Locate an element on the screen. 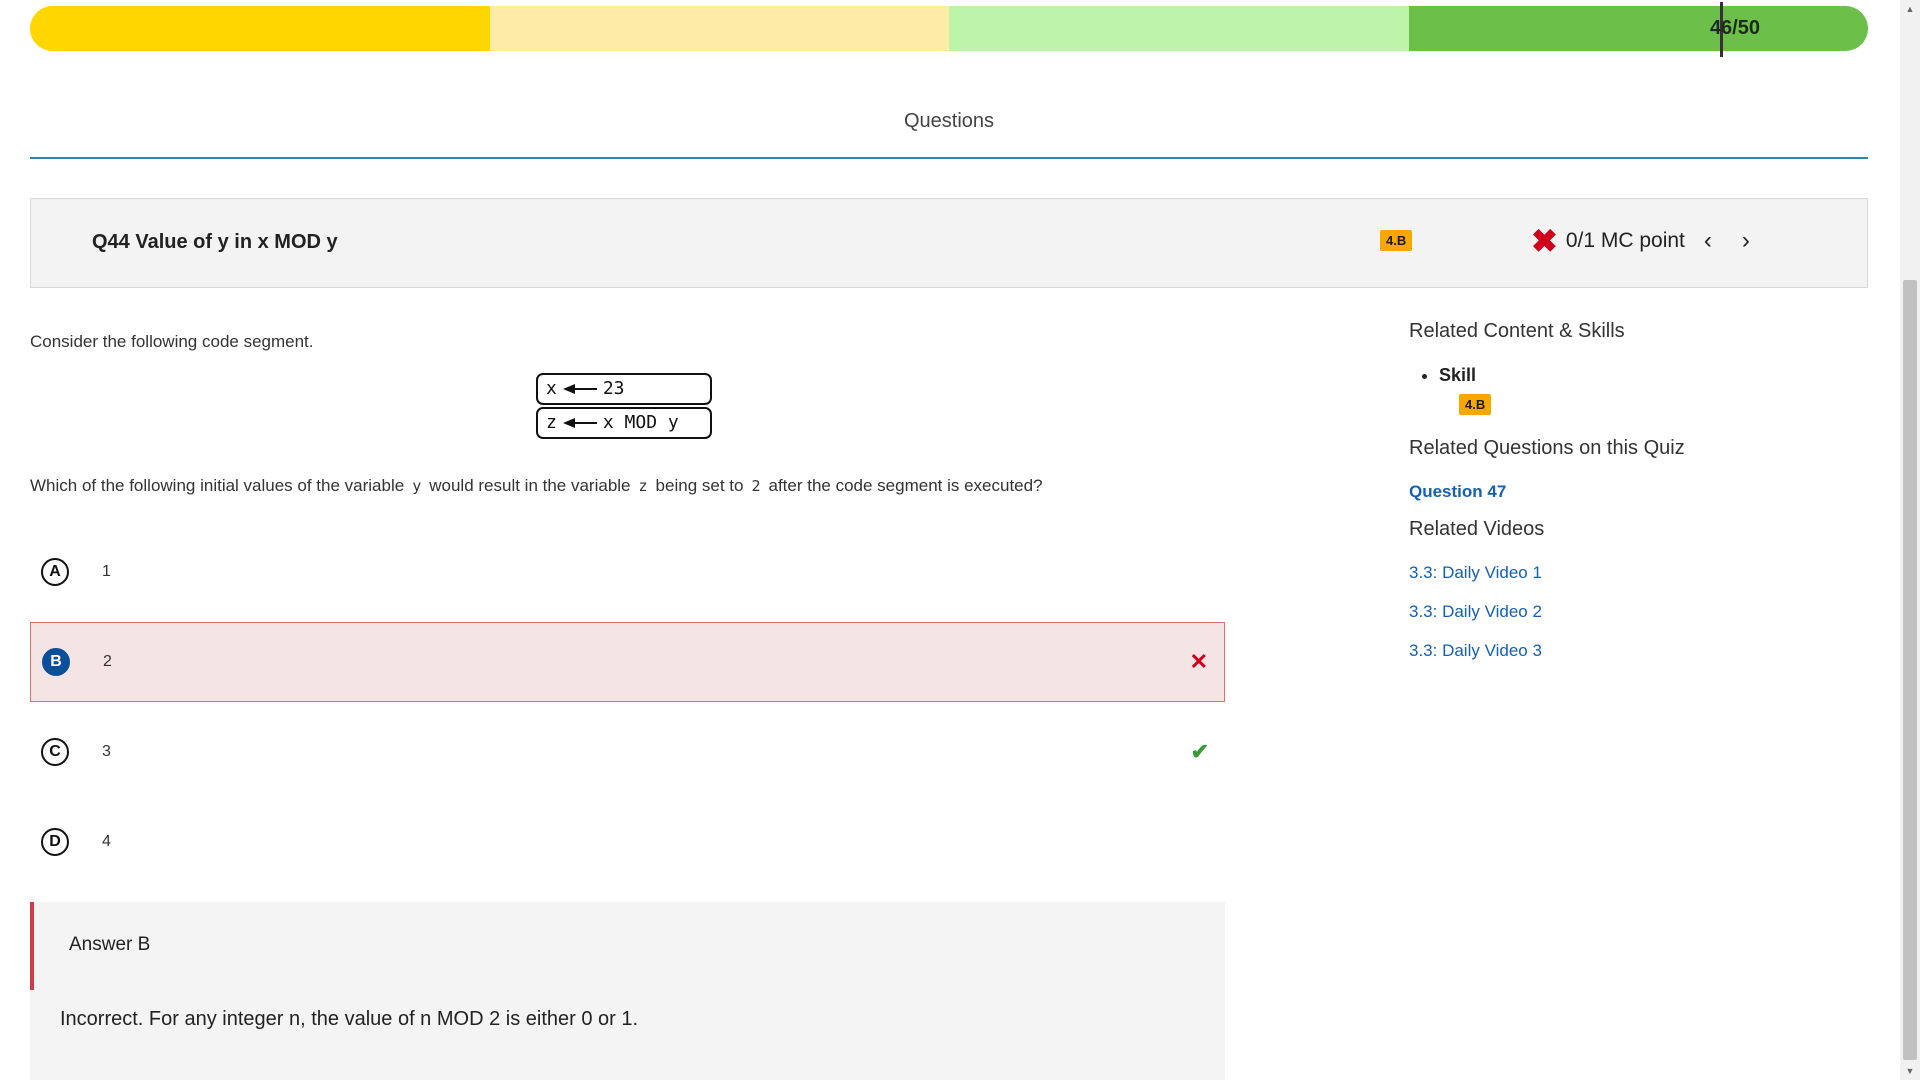 This screenshot has width=1920, height=1080. choice-letter: D is located at coordinates (55, 842).